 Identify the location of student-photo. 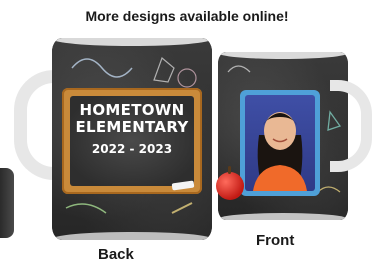
(280, 143).